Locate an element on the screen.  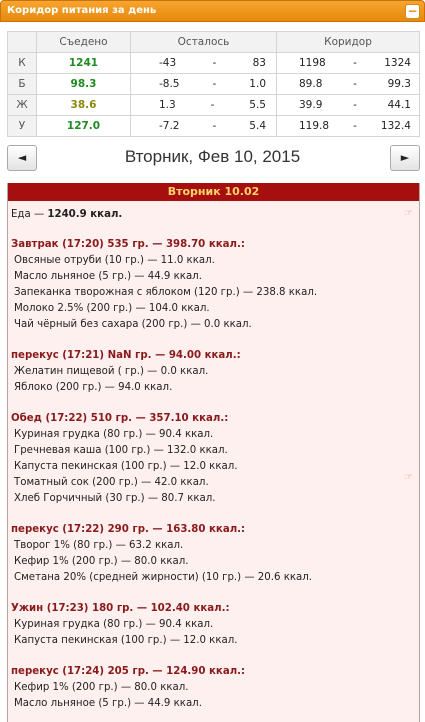
table-row: У 127.0 -7.2 - 5.4 119.8 - 132.4 is located at coordinates (213, 126).